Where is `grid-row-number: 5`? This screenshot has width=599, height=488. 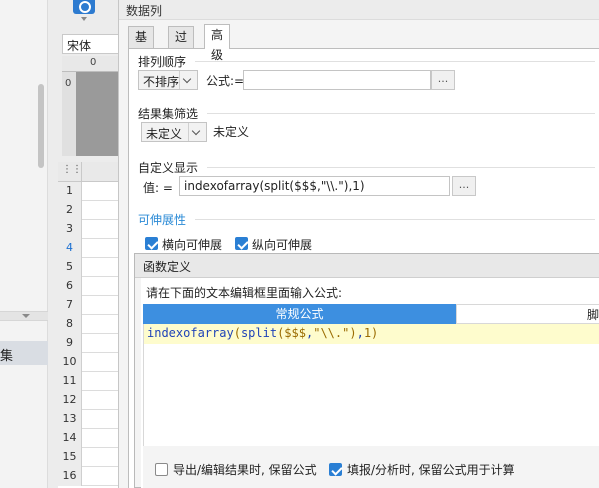 grid-row-number: 5 is located at coordinates (70, 267).